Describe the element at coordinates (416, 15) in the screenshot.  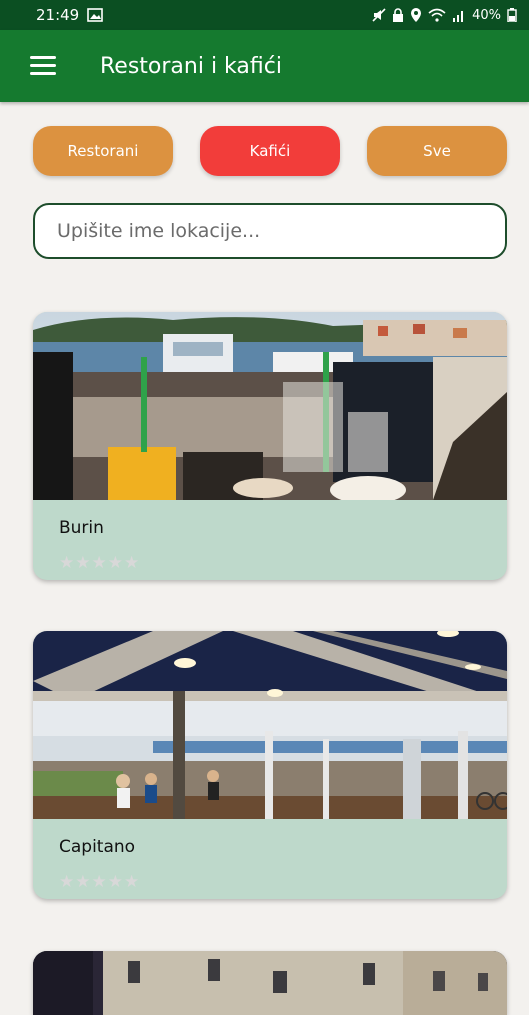
I see `location-icon` at that location.